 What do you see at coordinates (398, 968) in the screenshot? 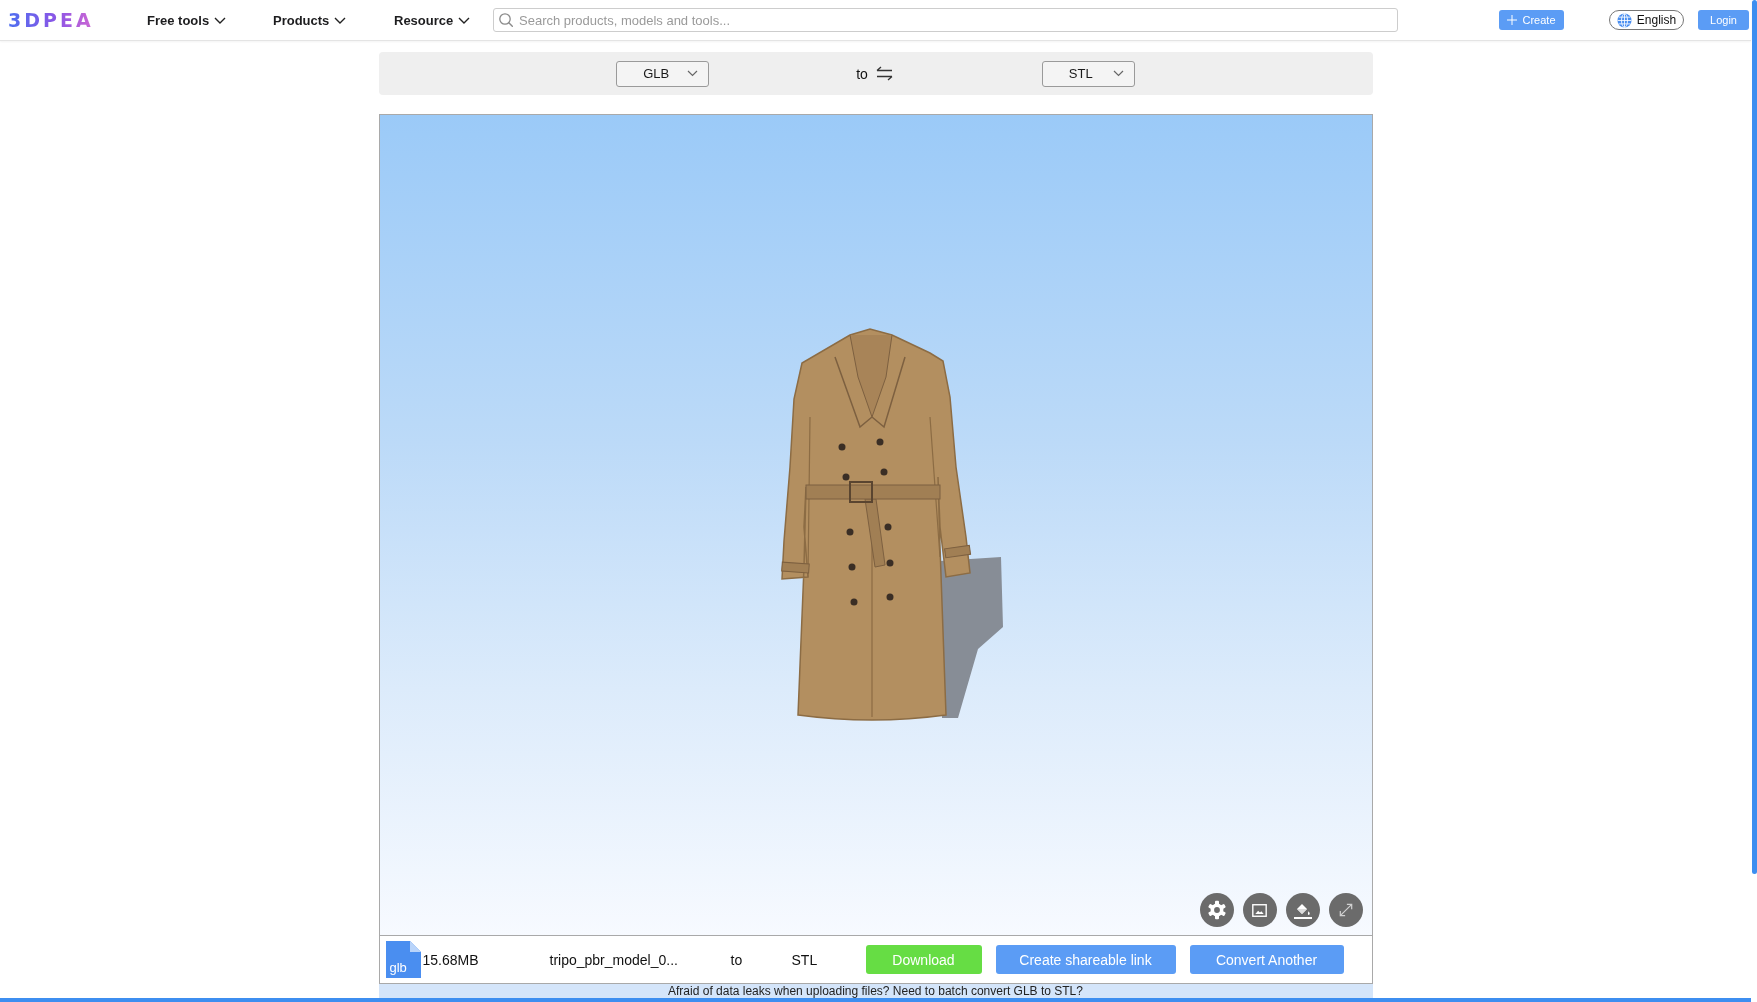
I see `file-type-label: glb` at bounding box center [398, 968].